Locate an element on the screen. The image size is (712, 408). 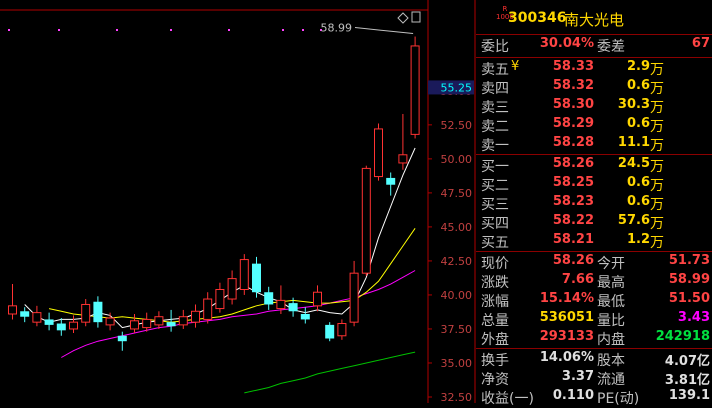
weicha-value: 67 is located at coordinates (700, 43).